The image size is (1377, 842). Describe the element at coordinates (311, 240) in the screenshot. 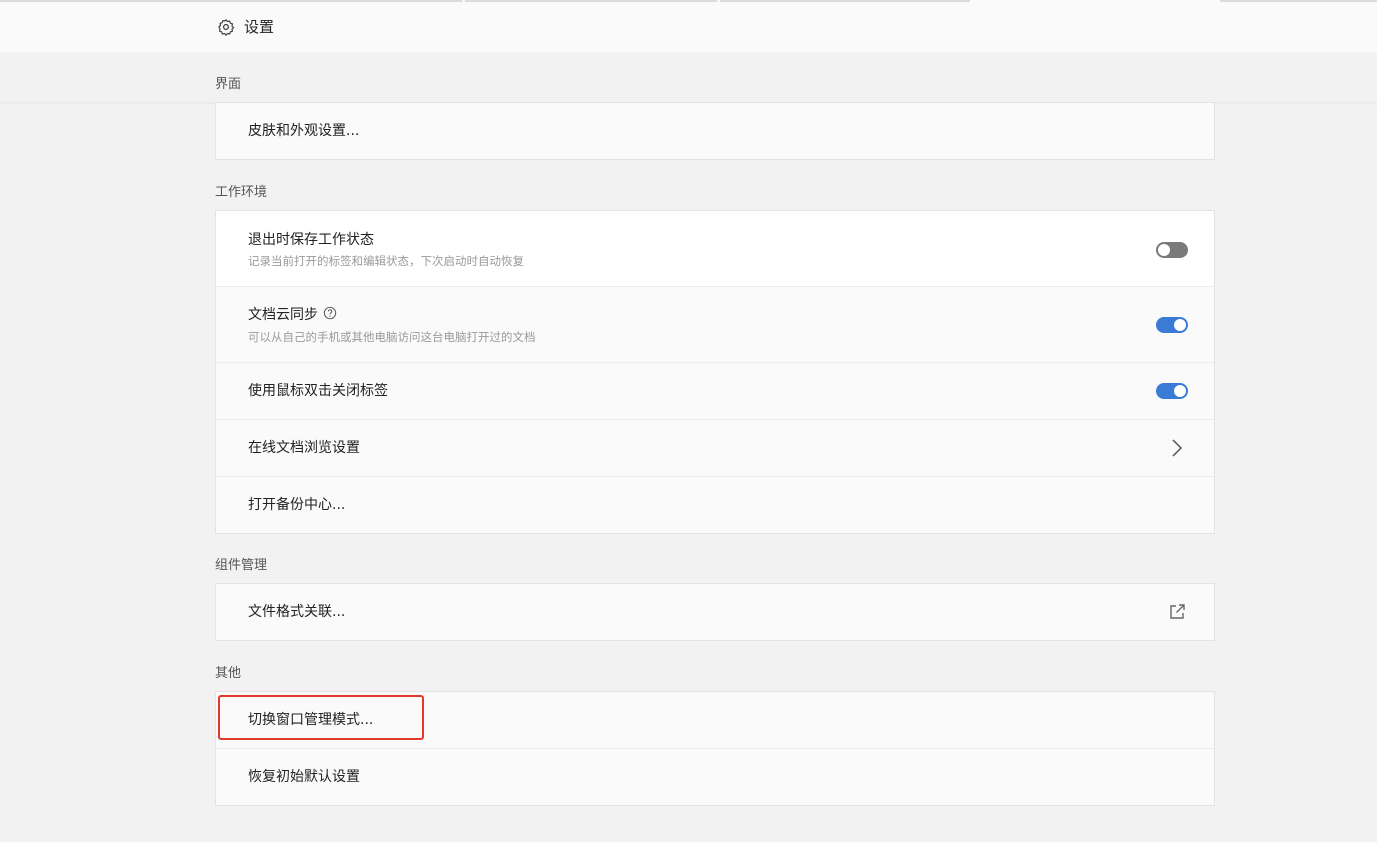

I see `item-label: 退出时保存工作状态` at that location.